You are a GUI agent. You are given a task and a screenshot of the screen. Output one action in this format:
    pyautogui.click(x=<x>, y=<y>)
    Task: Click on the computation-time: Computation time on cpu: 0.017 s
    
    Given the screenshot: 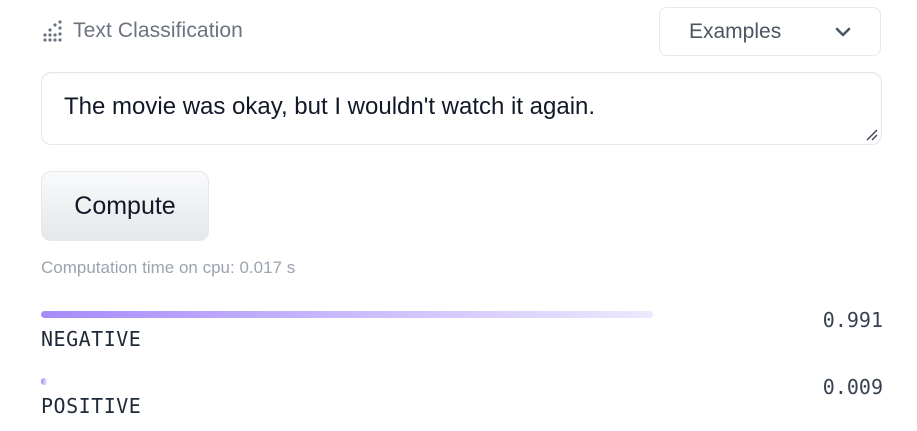 What is the action you would take?
    pyautogui.click(x=168, y=267)
    